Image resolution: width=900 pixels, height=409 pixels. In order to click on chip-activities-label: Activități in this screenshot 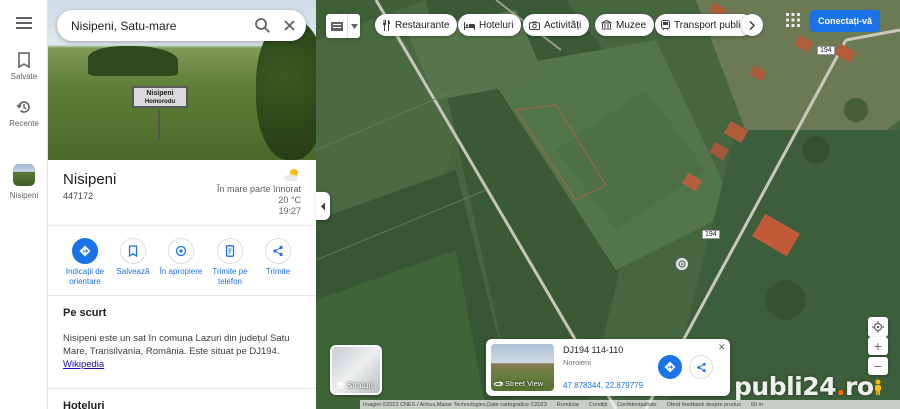, I will do `click(563, 25)`.